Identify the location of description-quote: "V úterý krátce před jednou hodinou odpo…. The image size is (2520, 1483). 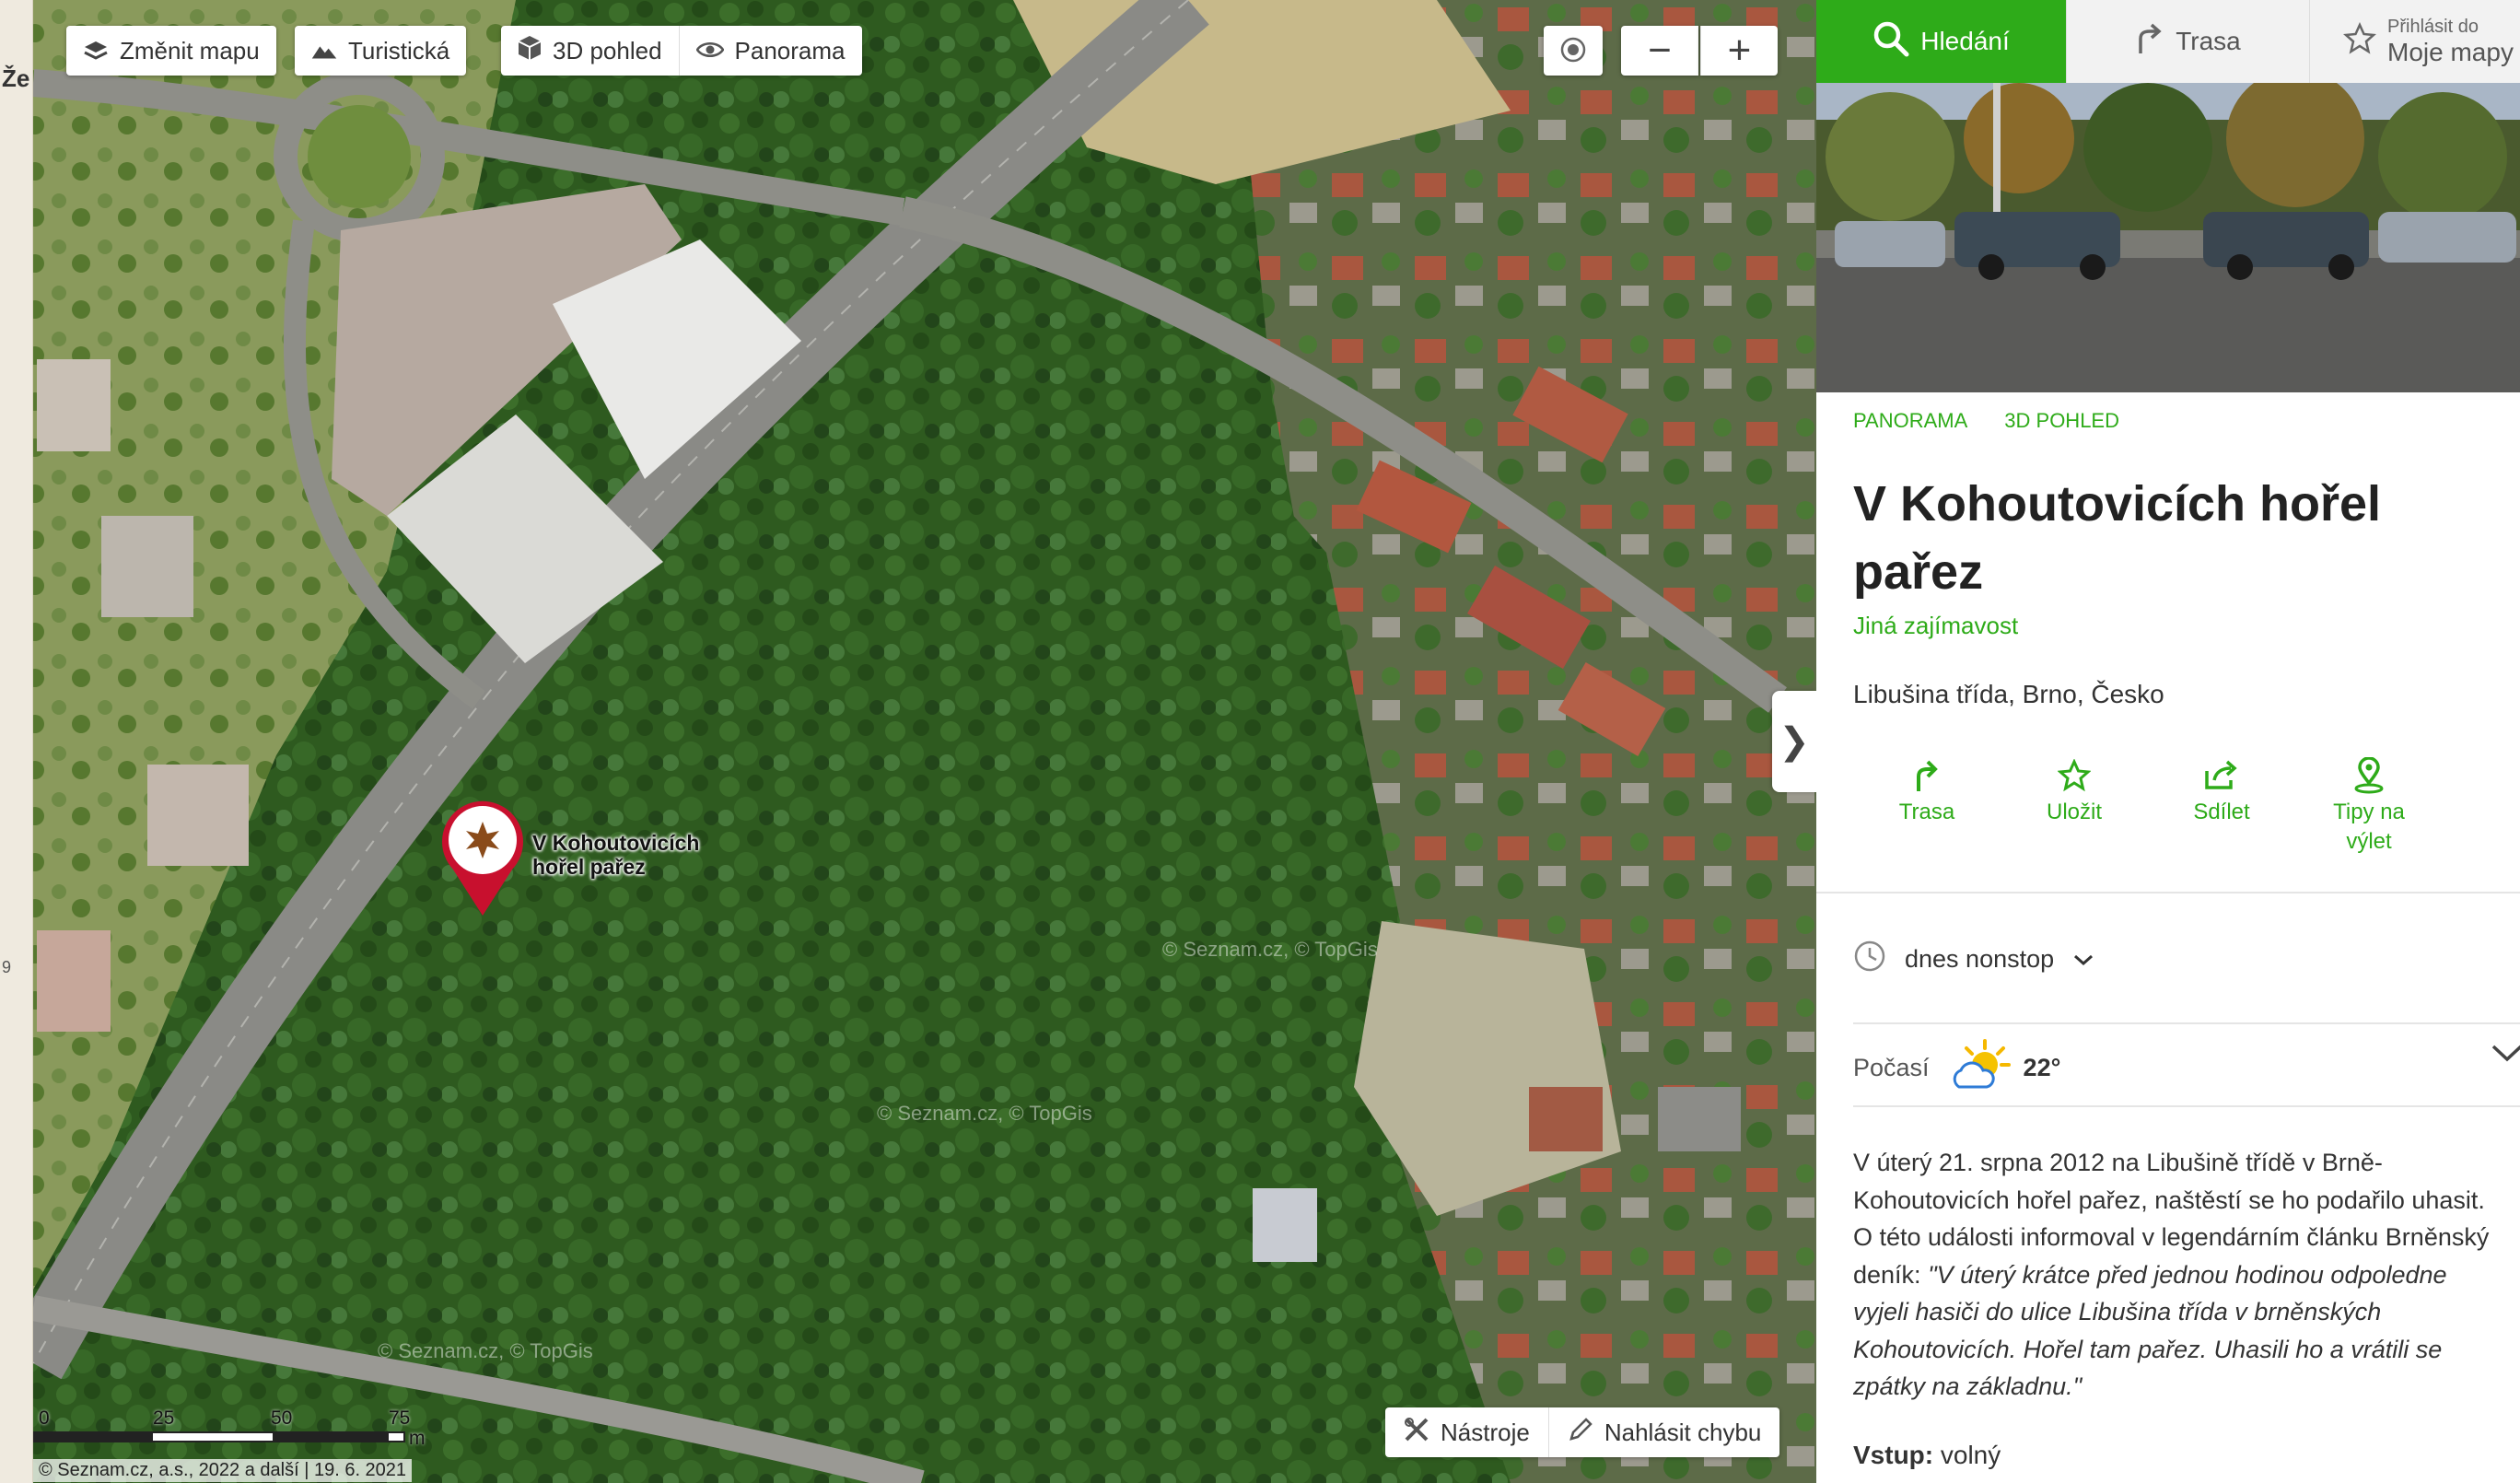
(2150, 1330).